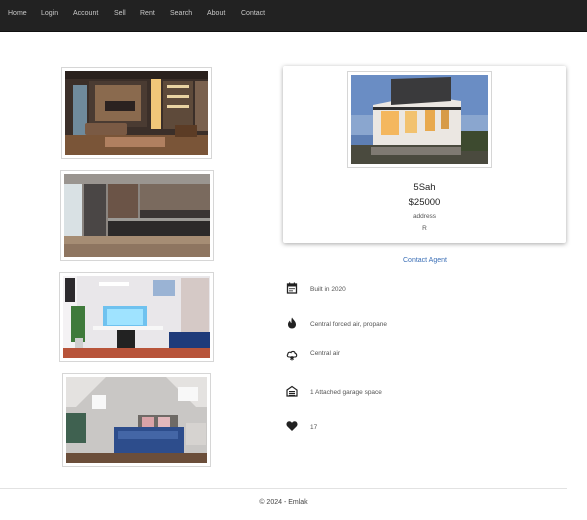 The width and height of the screenshot is (587, 520). I want to click on nav-rent: Rent, so click(147, 13).